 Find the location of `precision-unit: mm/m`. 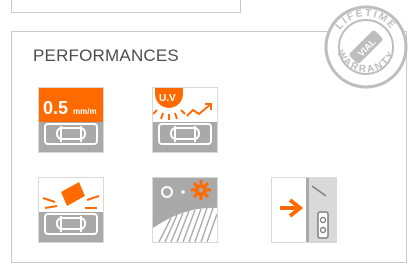

precision-unit: mm/m is located at coordinates (85, 111).